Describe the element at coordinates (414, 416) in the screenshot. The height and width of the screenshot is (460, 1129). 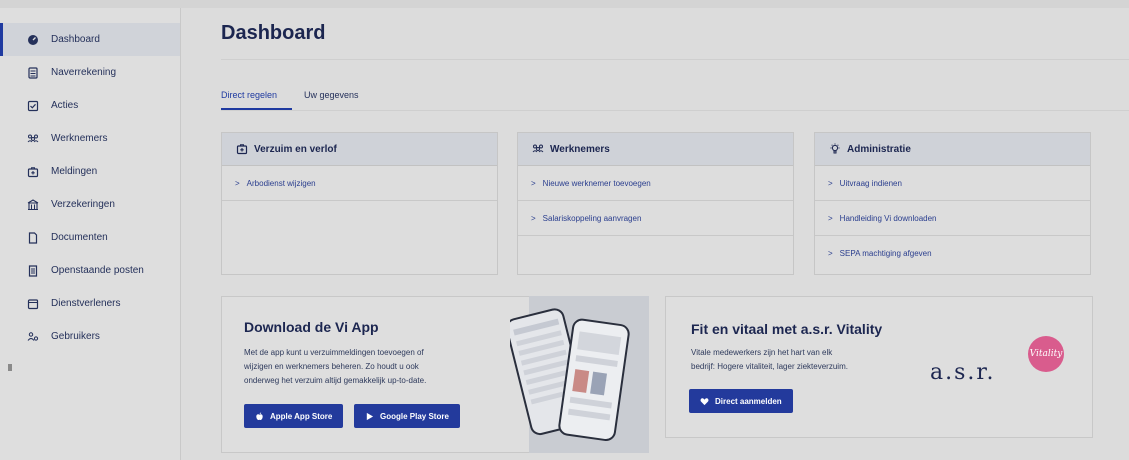
I see `button-label: Google Play Store` at that location.